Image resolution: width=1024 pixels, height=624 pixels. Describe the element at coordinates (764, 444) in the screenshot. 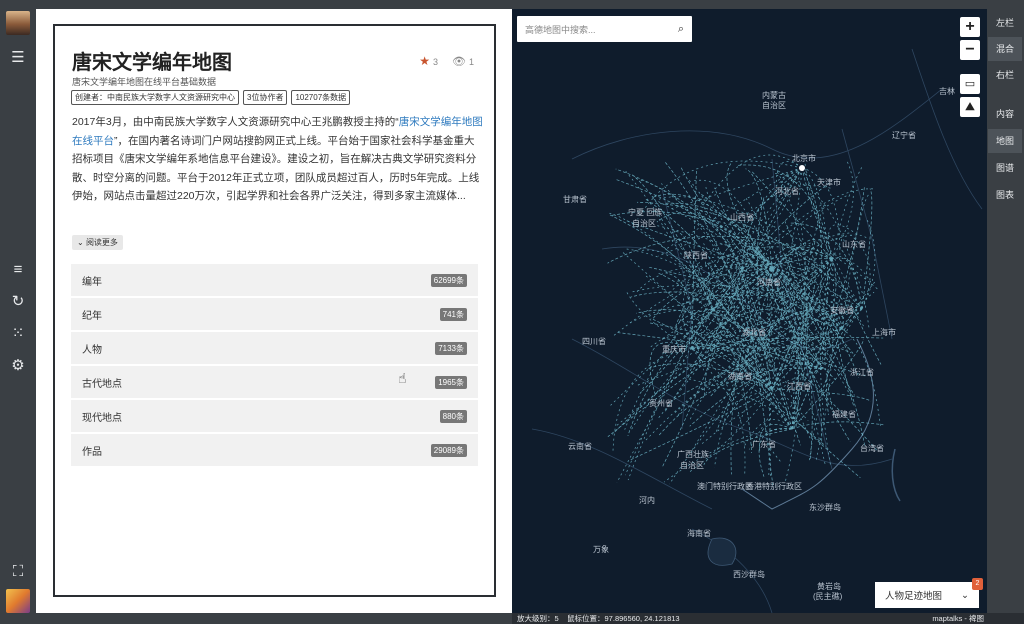

I see `map-label: 广东省` at that location.